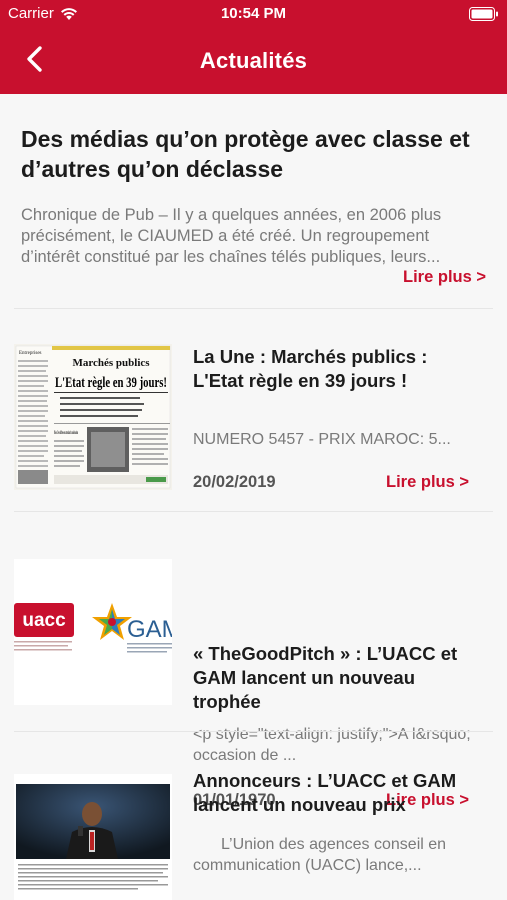  Describe the element at coordinates (149, 629) in the screenshot. I see `gam-logo-text: GAM` at that location.